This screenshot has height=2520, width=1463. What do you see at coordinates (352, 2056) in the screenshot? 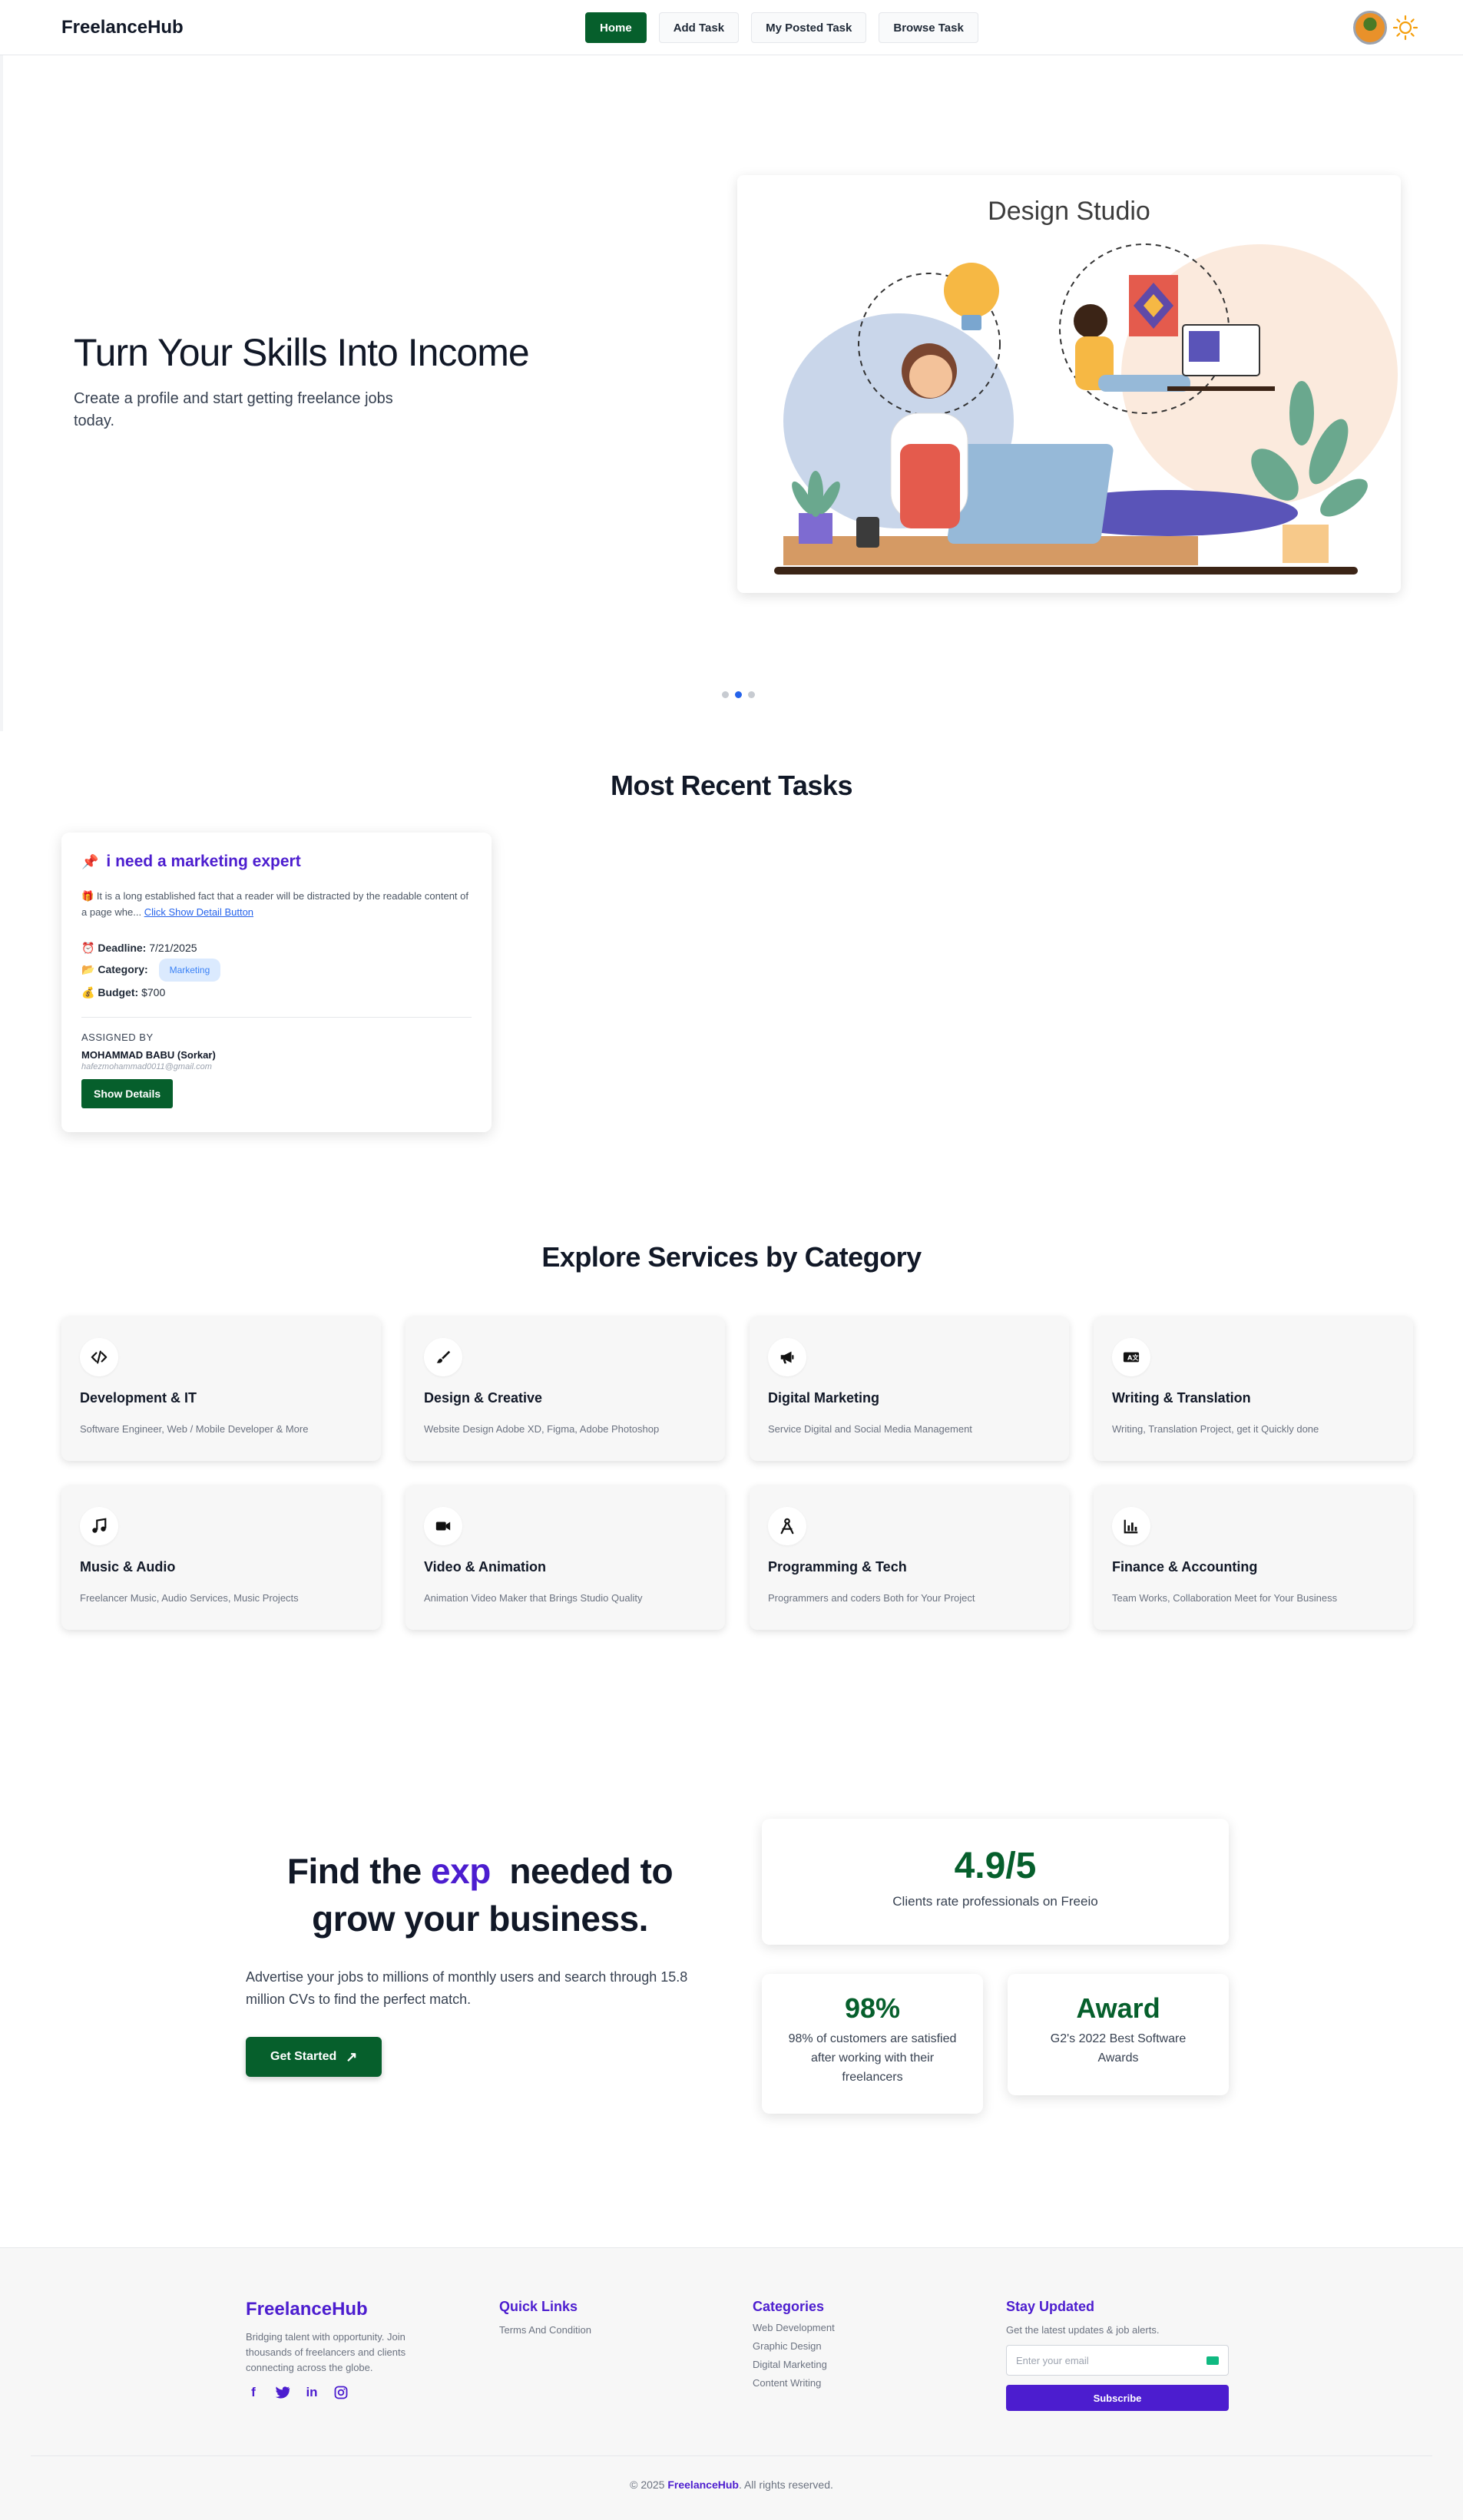
I see `arrow-up-right-icon: ↗` at bounding box center [352, 2056].